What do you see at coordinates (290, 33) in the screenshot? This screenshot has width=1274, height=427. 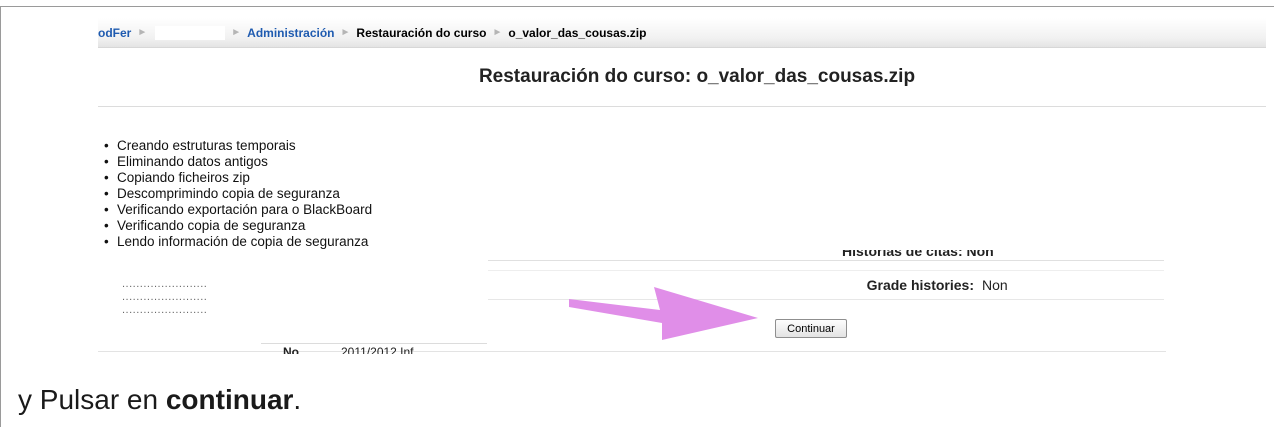 I see `breadcrumb-administracion-link: Administración` at bounding box center [290, 33].